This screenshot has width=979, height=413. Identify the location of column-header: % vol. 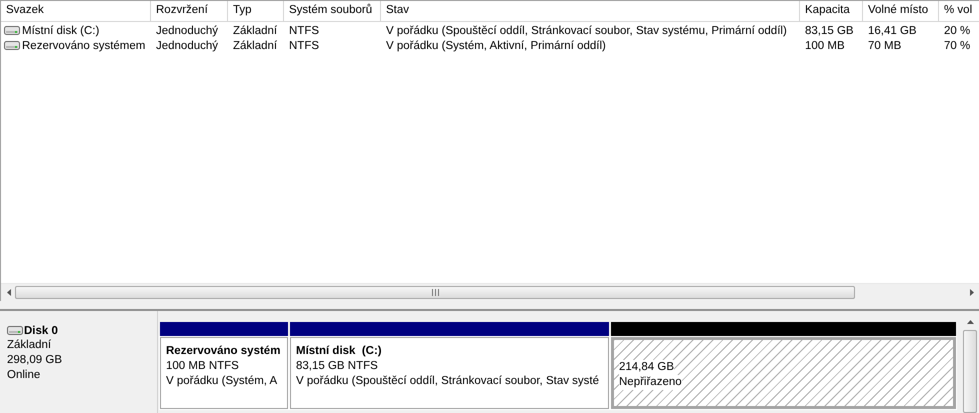
(959, 11).